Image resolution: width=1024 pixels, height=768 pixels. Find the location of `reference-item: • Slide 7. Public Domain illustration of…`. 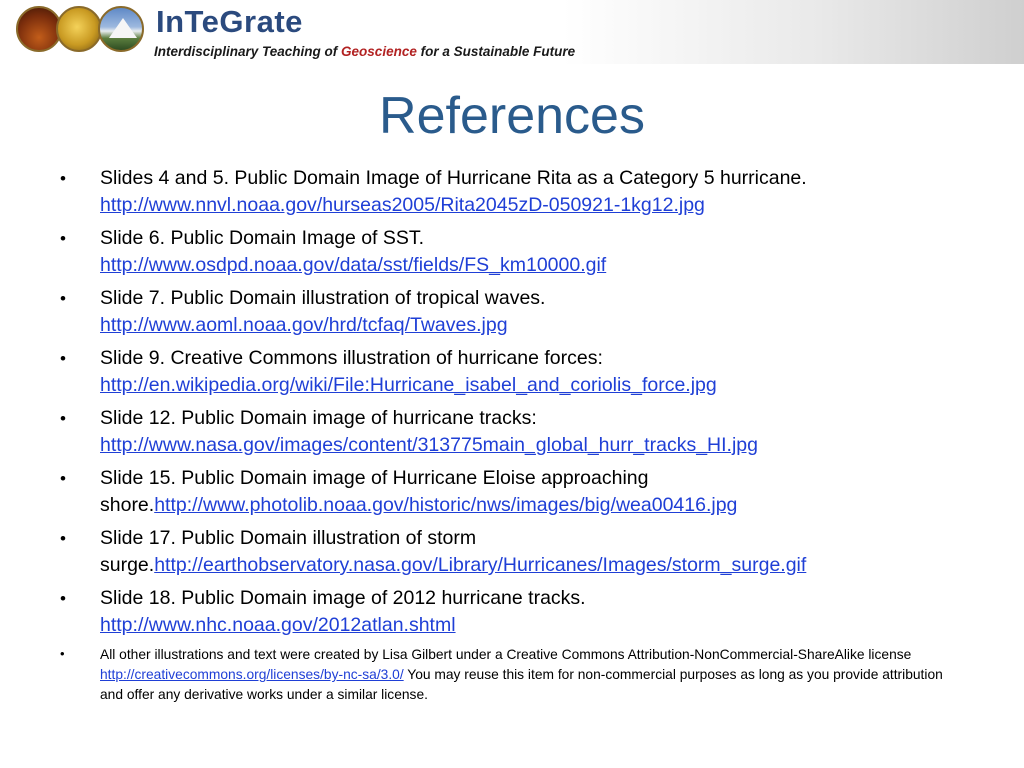

reference-item: • Slide 7. Public Domain illustration of… is located at coordinates (508, 312).